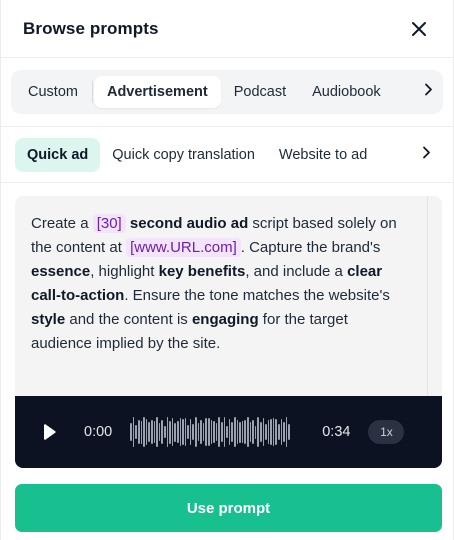  I want to click on prompt-text-segment: . Ensure the tone matches the website's, so click(257, 295).